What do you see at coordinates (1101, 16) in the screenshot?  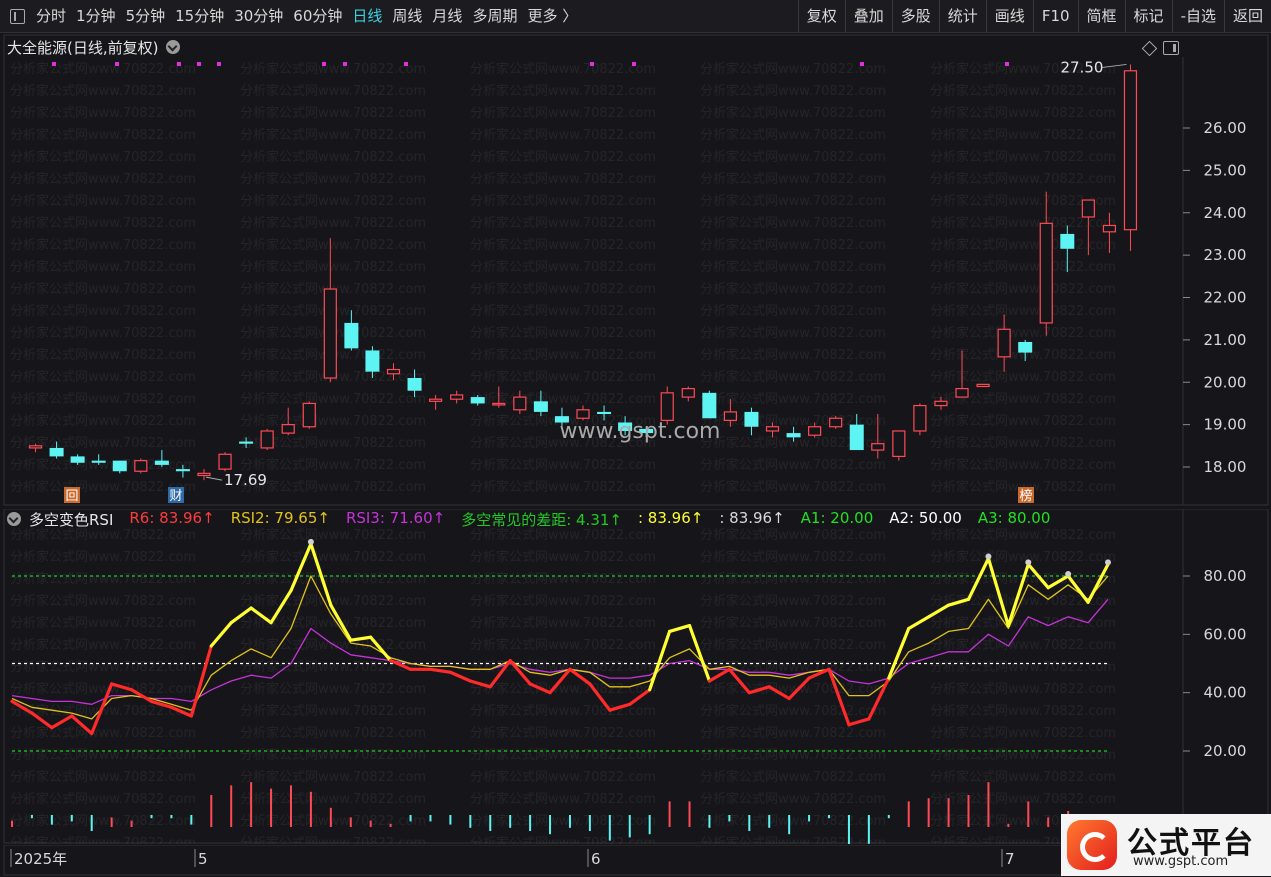 I see `toolbar-button-6: 简框` at bounding box center [1101, 16].